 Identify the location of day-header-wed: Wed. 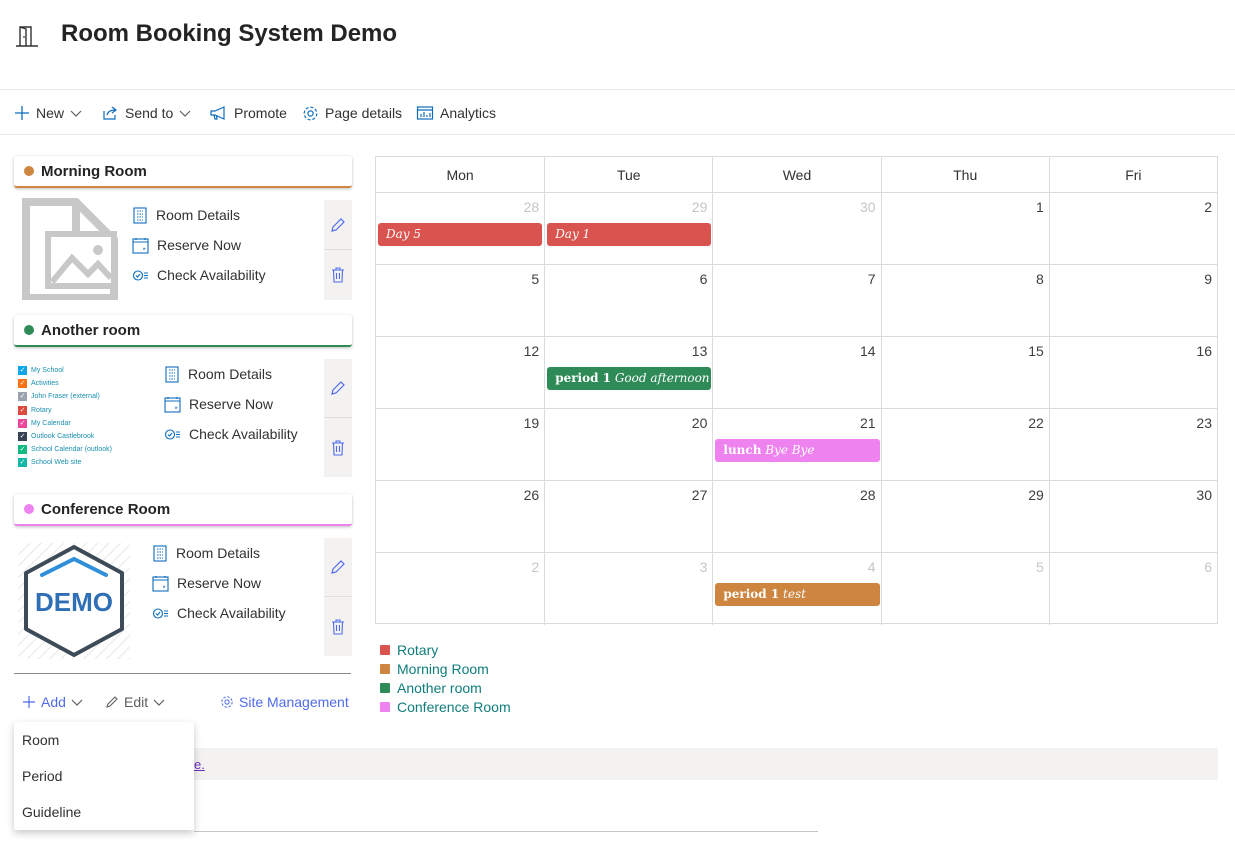
(796, 174).